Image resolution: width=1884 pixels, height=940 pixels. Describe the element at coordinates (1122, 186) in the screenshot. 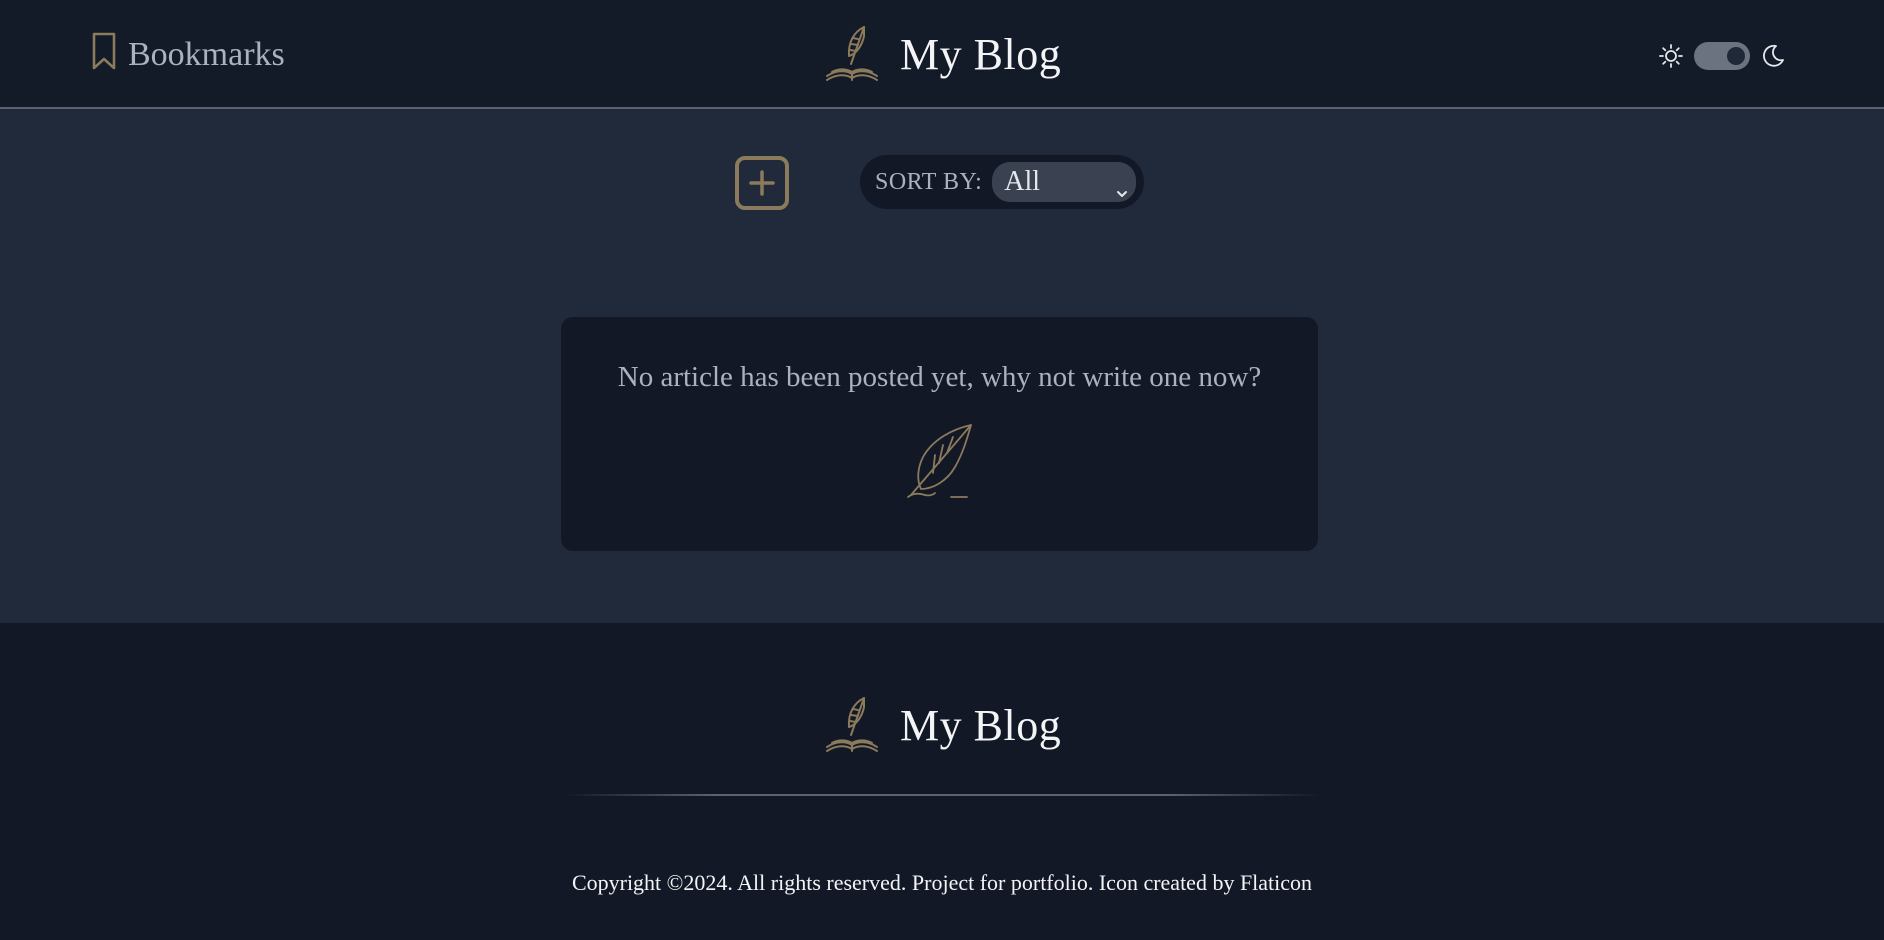

I see `chevron-down-icon` at that location.